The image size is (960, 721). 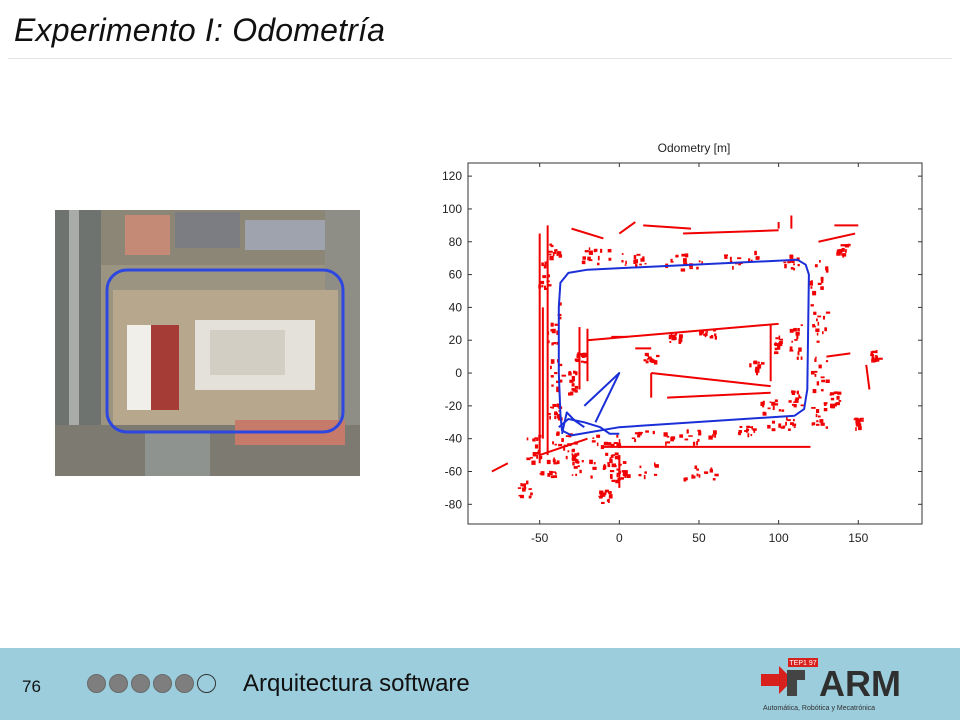 What do you see at coordinates (96, 683) in the screenshot?
I see `progress-dot` at bounding box center [96, 683].